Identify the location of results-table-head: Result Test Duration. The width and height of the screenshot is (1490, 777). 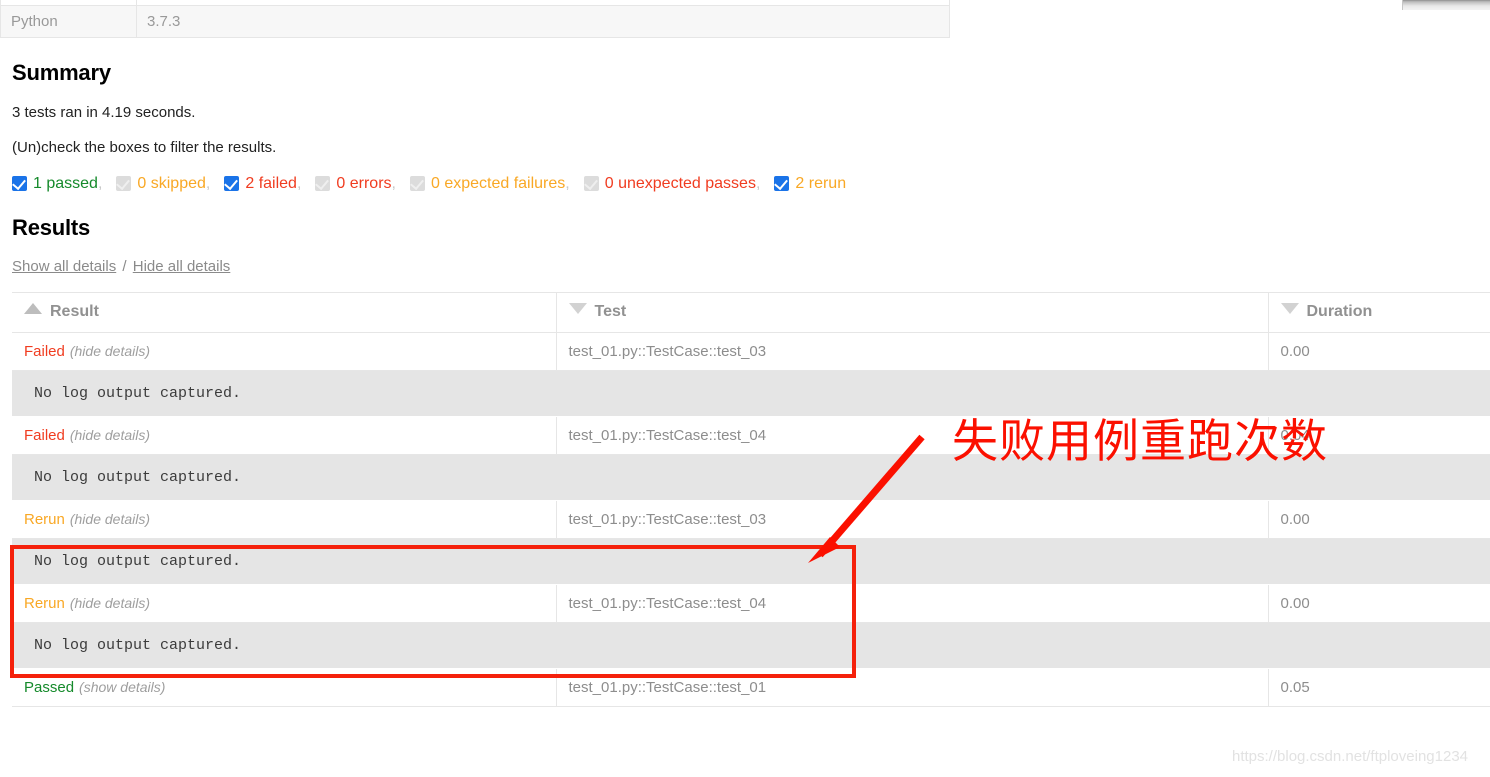
(751, 312).